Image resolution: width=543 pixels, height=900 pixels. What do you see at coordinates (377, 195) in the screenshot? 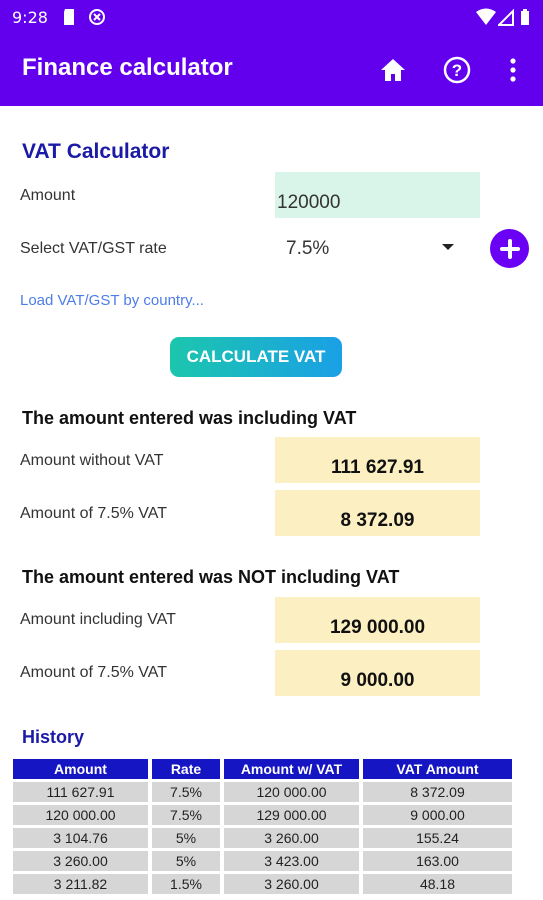
I see `amount-input: 120000` at bounding box center [377, 195].